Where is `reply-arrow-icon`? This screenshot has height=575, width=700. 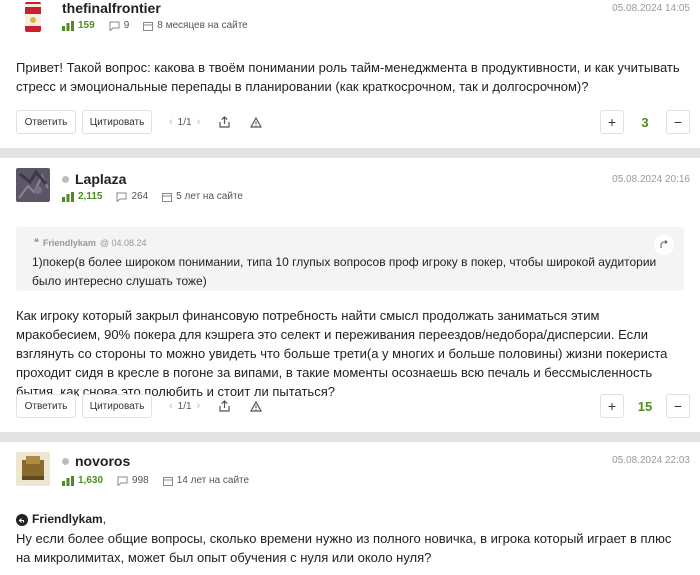 reply-arrow-icon is located at coordinates (22, 519).